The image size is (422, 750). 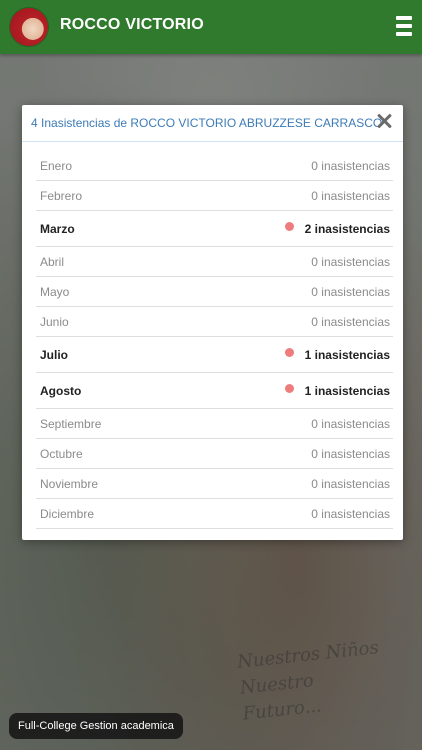 I want to click on status-toast: Full-College Gestion academica, so click(x=96, y=726).